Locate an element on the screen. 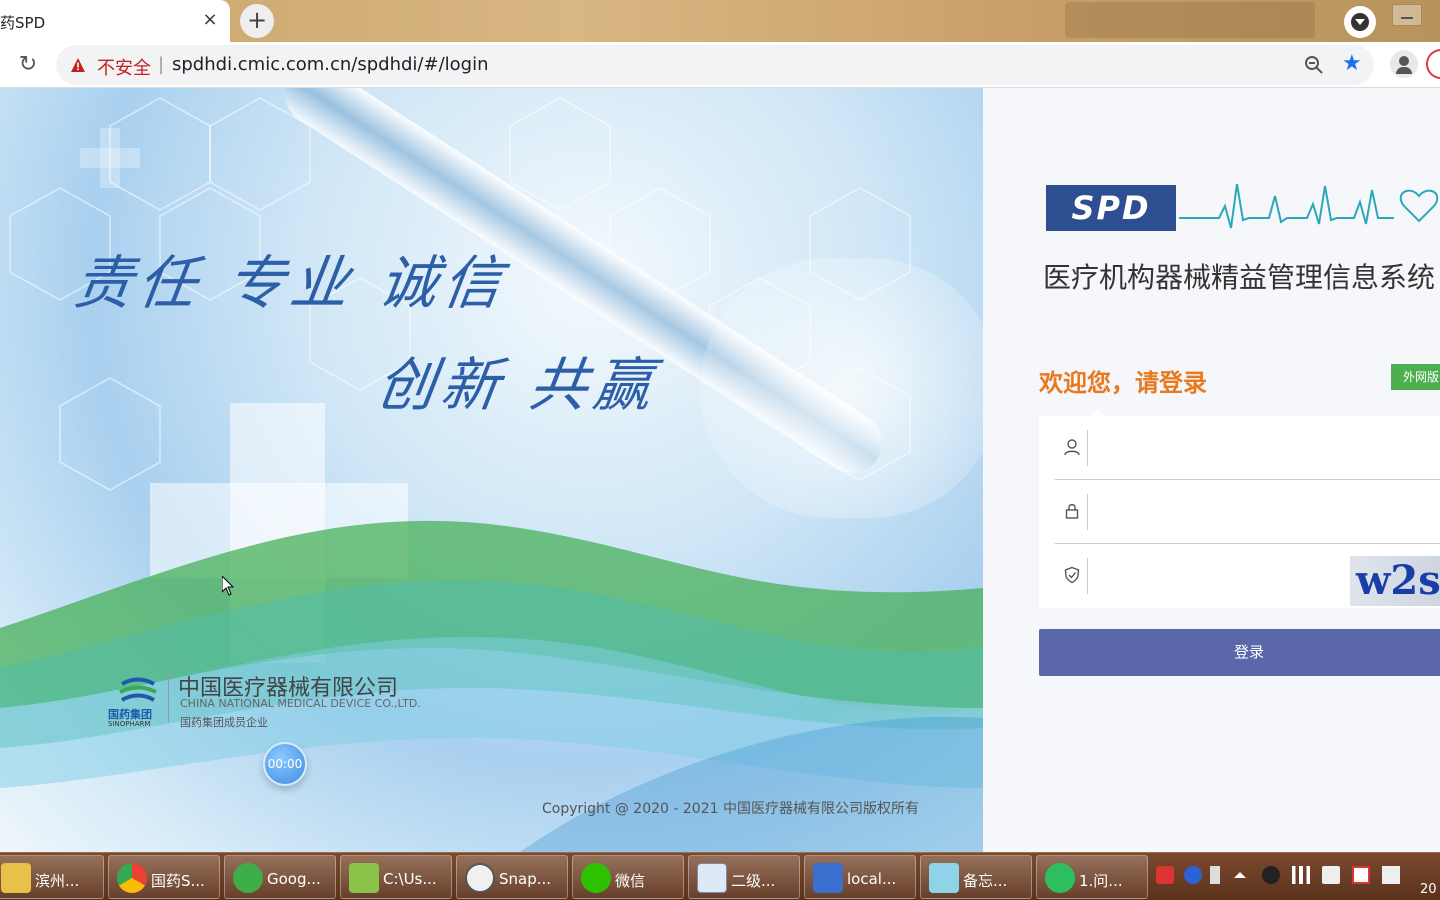 This screenshot has width=1440, height=900. folder-icon is located at coordinates (16, 878).